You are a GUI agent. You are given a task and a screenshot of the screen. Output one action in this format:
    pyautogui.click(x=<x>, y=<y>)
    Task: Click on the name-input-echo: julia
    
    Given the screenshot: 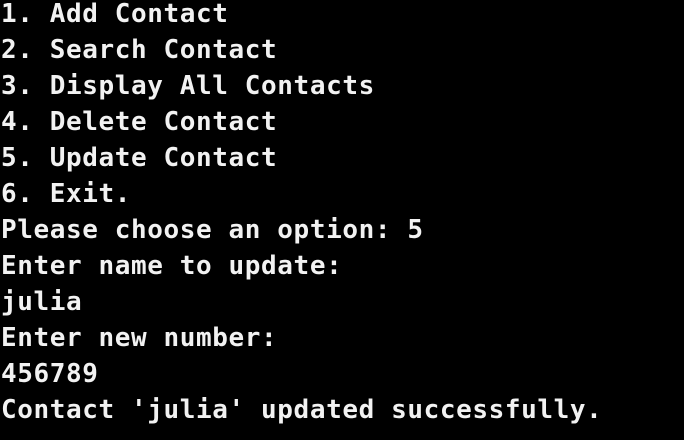 What is the action you would take?
    pyautogui.click(x=42, y=302)
    